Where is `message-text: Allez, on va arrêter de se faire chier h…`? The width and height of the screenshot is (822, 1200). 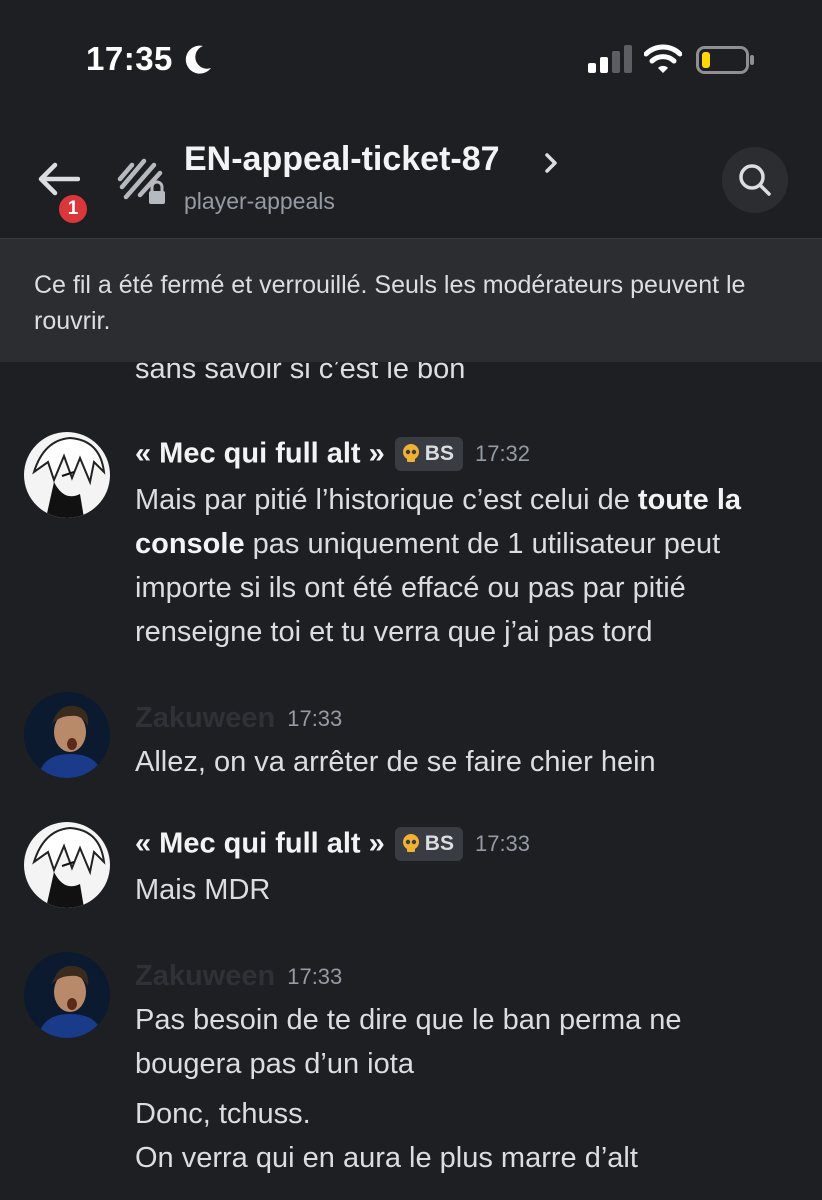
message-text: Allez, on va arrêter de se faire chier h… is located at coordinates (395, 762).